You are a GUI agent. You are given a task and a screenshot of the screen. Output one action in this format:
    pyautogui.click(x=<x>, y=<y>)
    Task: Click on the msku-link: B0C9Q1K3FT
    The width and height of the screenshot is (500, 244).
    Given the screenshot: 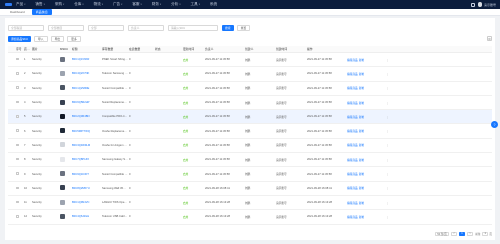 What is the action you would take?
    pyautogui.click(x=86, y=174)
    